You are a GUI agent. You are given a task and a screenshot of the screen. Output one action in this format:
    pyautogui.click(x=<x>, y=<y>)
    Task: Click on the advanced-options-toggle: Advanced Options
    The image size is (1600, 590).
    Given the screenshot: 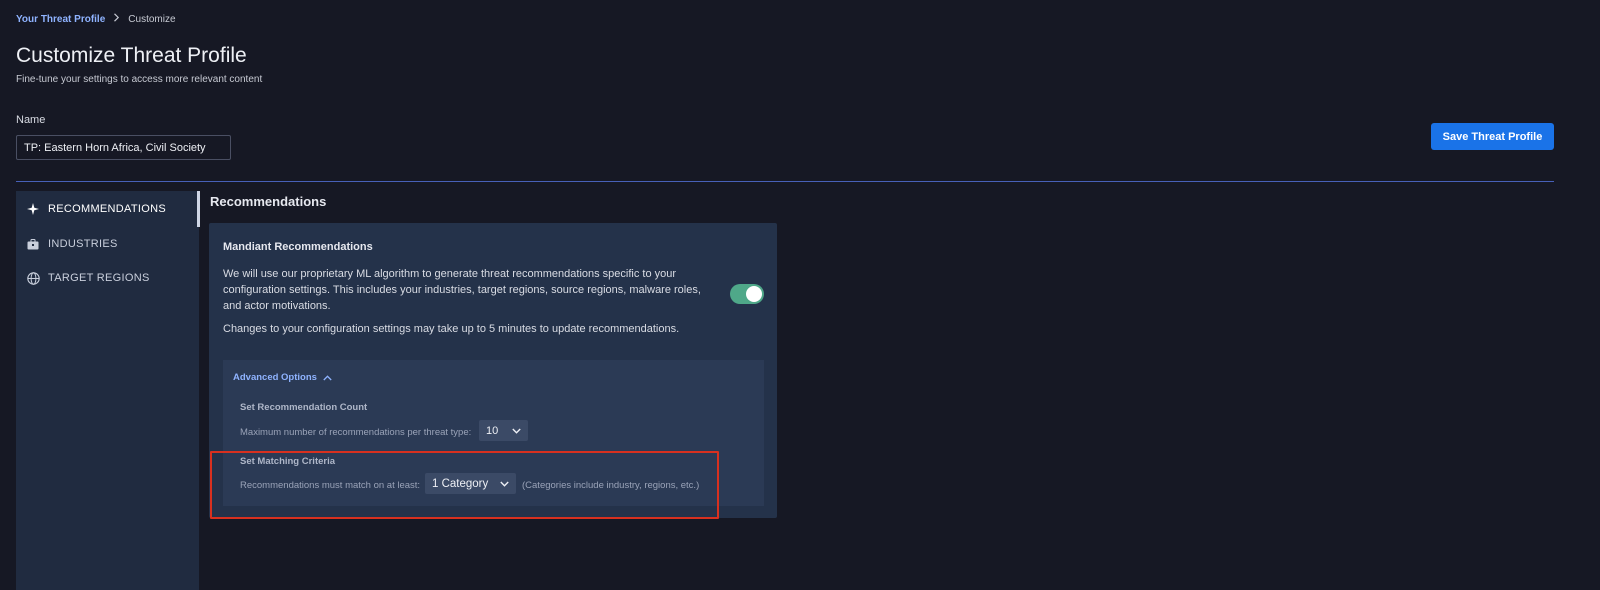 What is the action you would take?
    pyautogui.click(x=282, y=377)
    